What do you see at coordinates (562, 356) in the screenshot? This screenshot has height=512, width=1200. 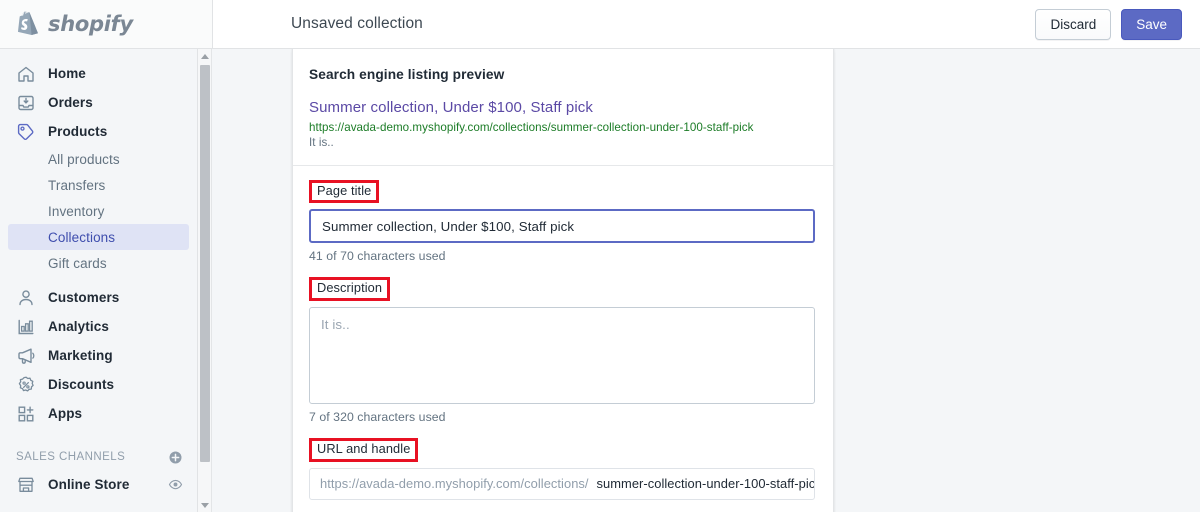 I see `description-textarea: It is..` at bounding box center [562, 356].